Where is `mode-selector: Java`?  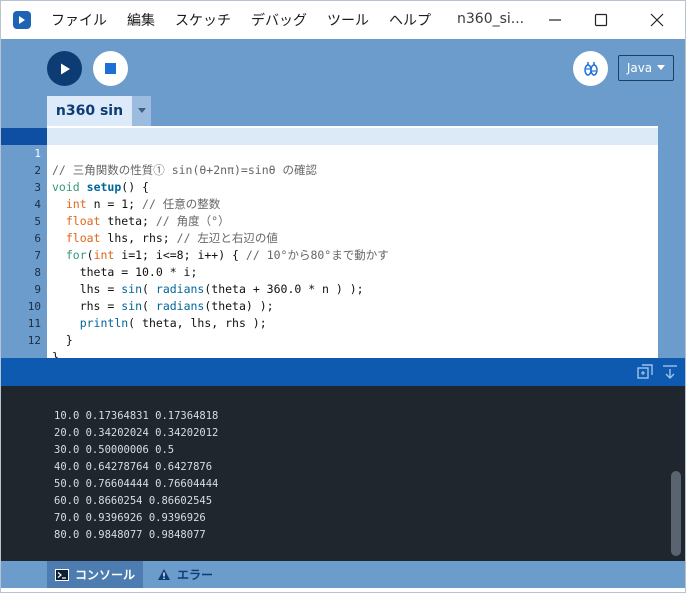 mode-selector: Java is located at coordinates (646, 68).